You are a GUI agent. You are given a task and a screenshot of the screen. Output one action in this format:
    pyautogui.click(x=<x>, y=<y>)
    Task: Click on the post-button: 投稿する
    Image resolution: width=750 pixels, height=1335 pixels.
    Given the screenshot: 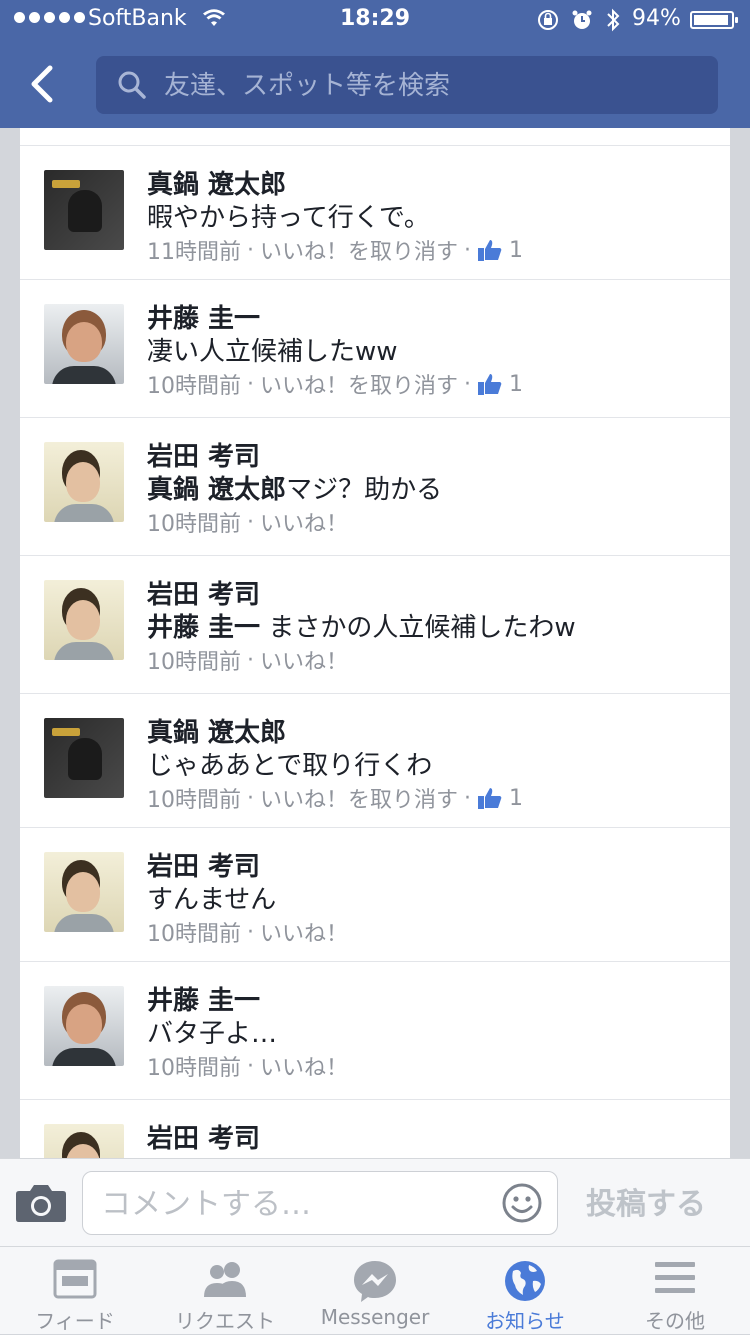 What is the action you would take?
    pyautogui.click(x=646, y=1201)
    